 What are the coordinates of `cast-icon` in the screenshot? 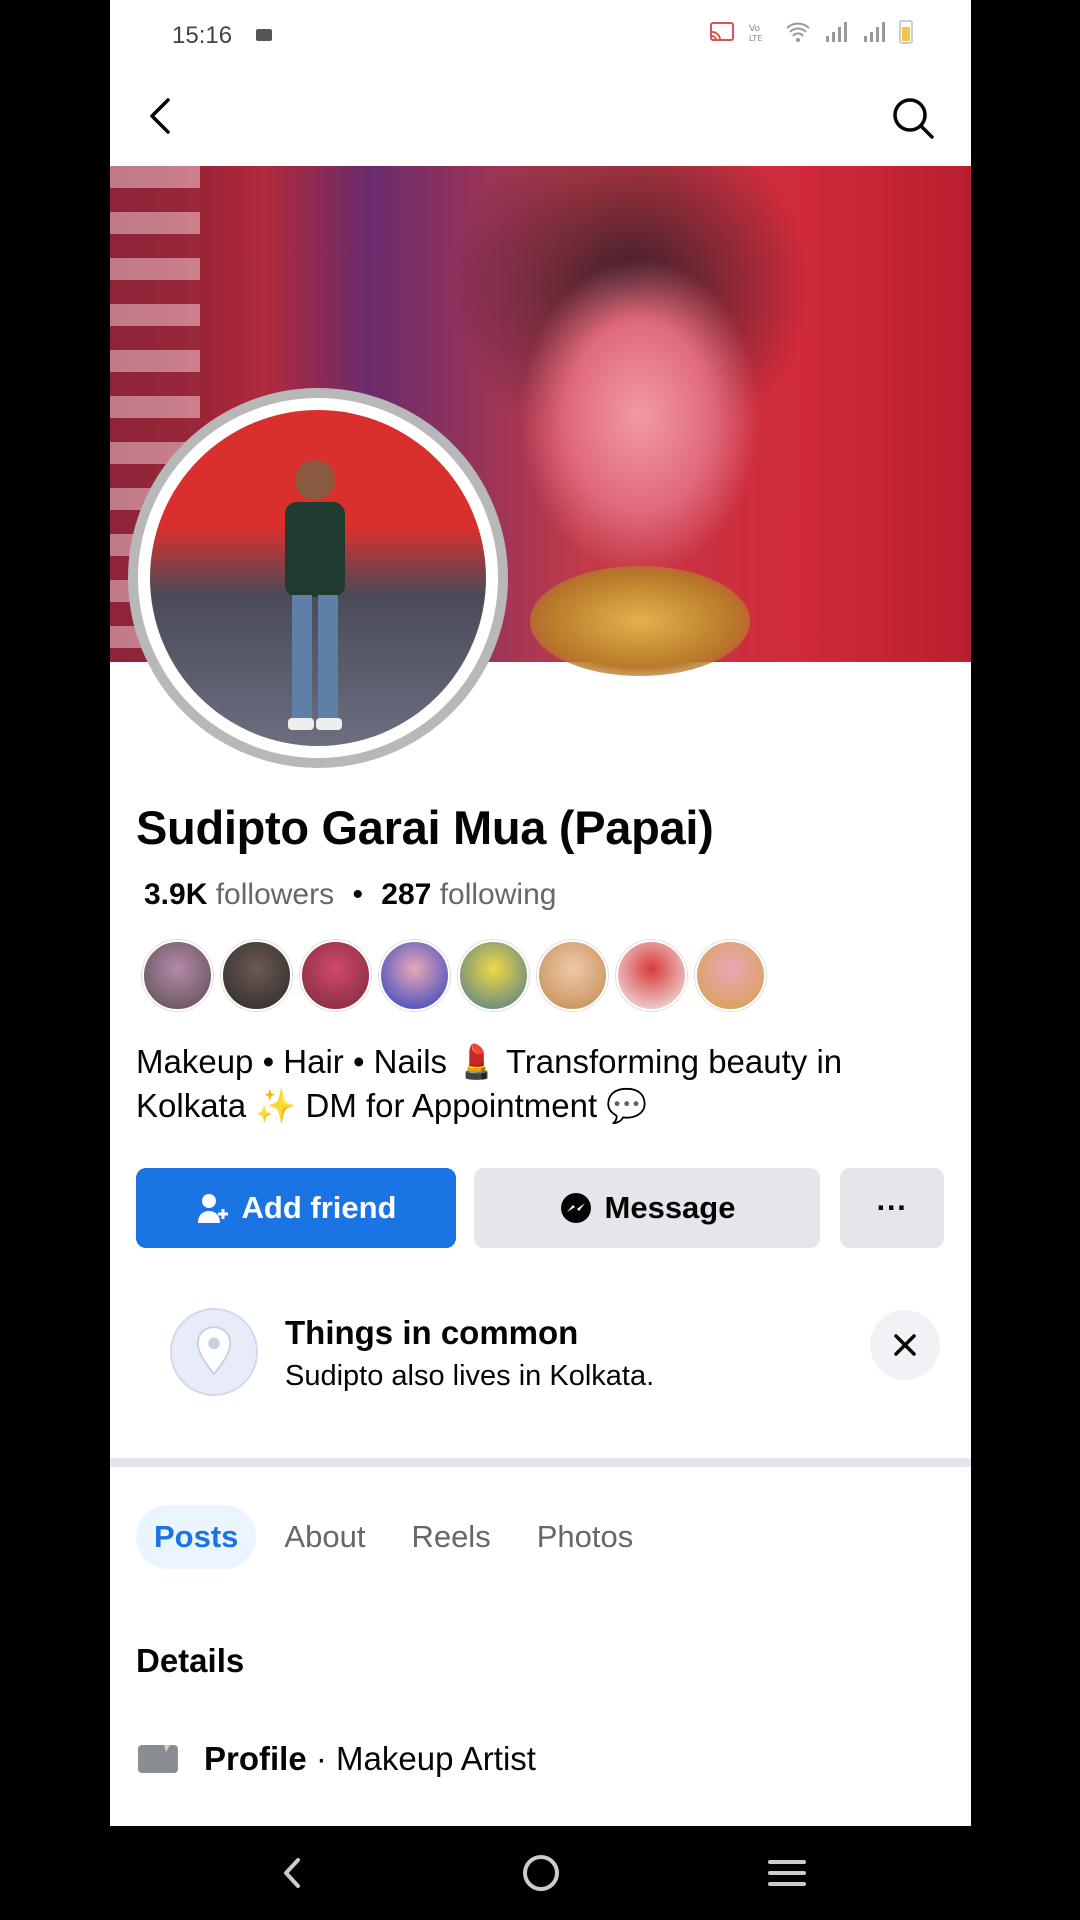 It's located at (722, 31).